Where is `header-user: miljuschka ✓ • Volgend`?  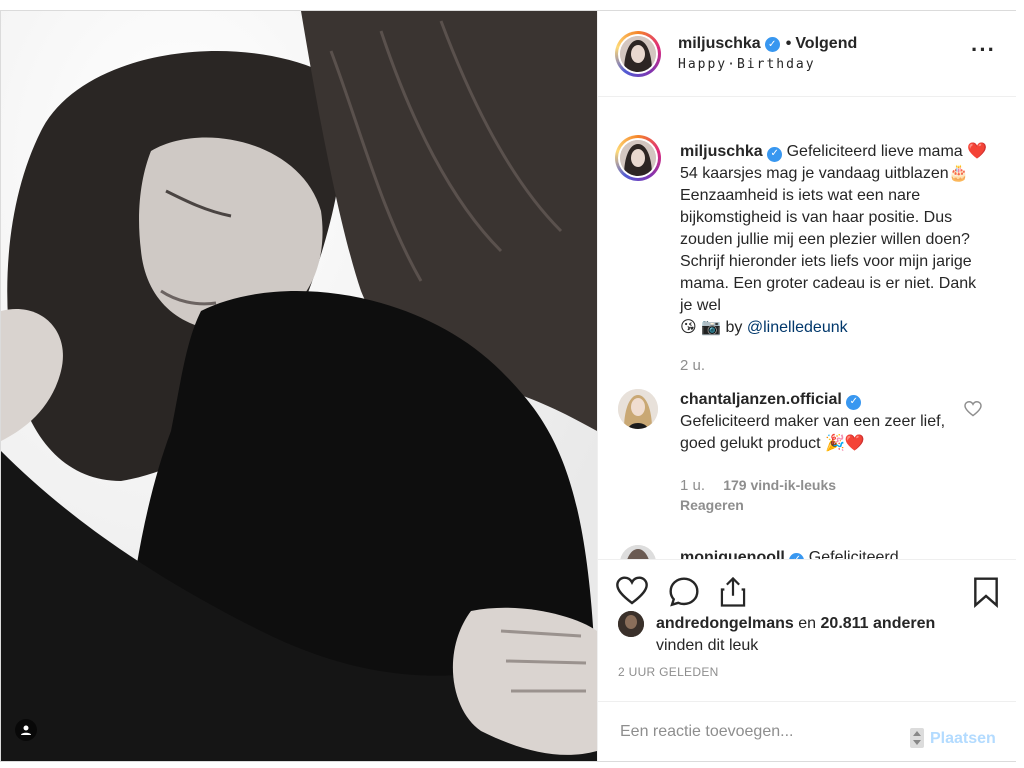 header-user: miljuschka ✓ • Volgend is located at coordinates (767, 44).